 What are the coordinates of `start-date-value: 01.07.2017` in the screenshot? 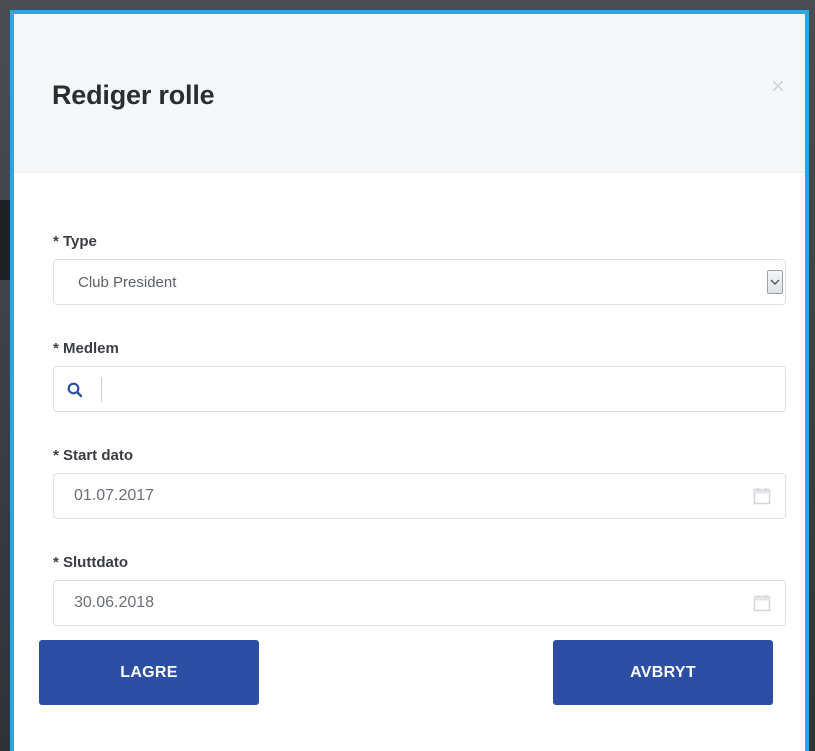 It's located at (114, 495).